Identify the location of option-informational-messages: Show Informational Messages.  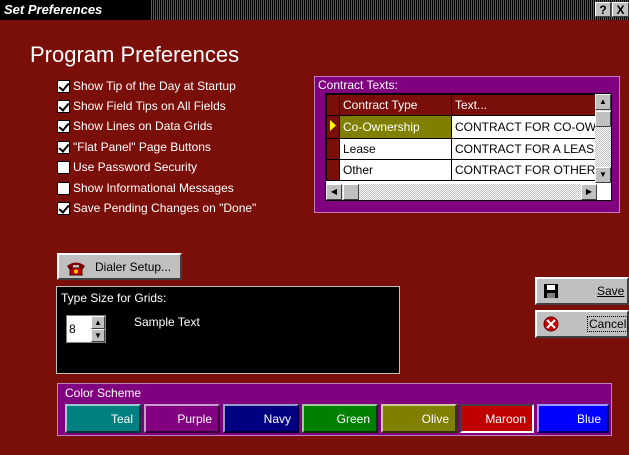
(145, 188).